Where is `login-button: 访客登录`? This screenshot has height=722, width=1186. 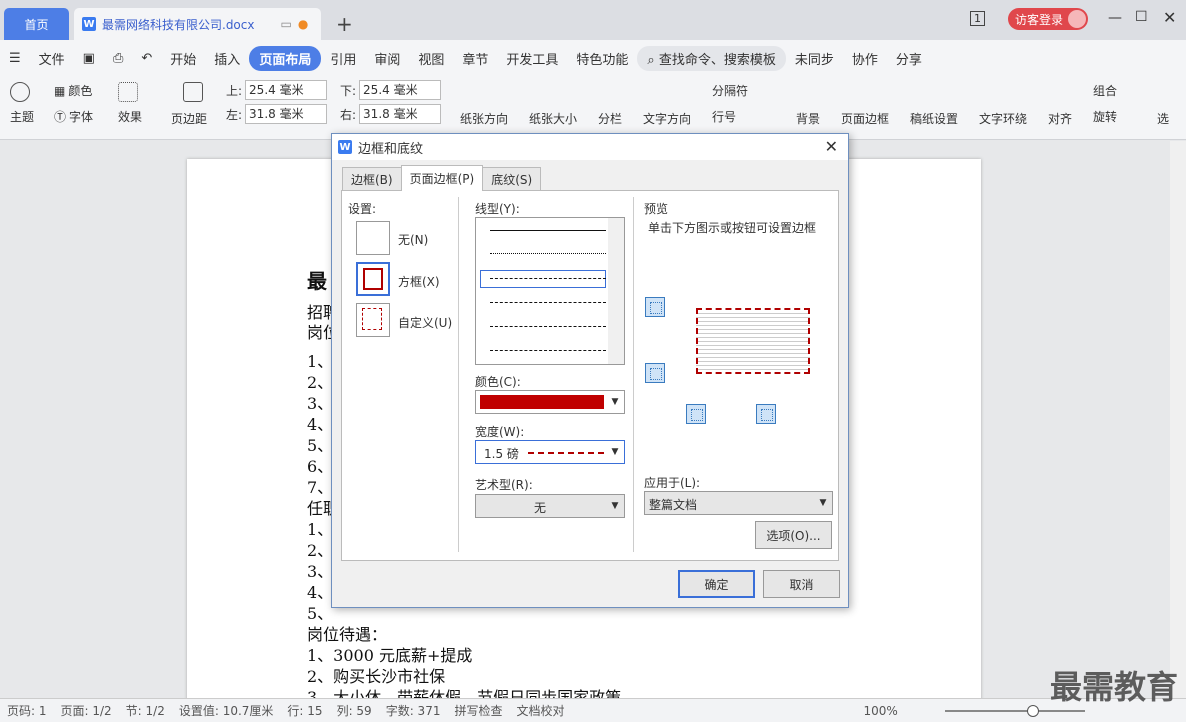 login-button: 访客登录 is located at coordinates (1048, 19).